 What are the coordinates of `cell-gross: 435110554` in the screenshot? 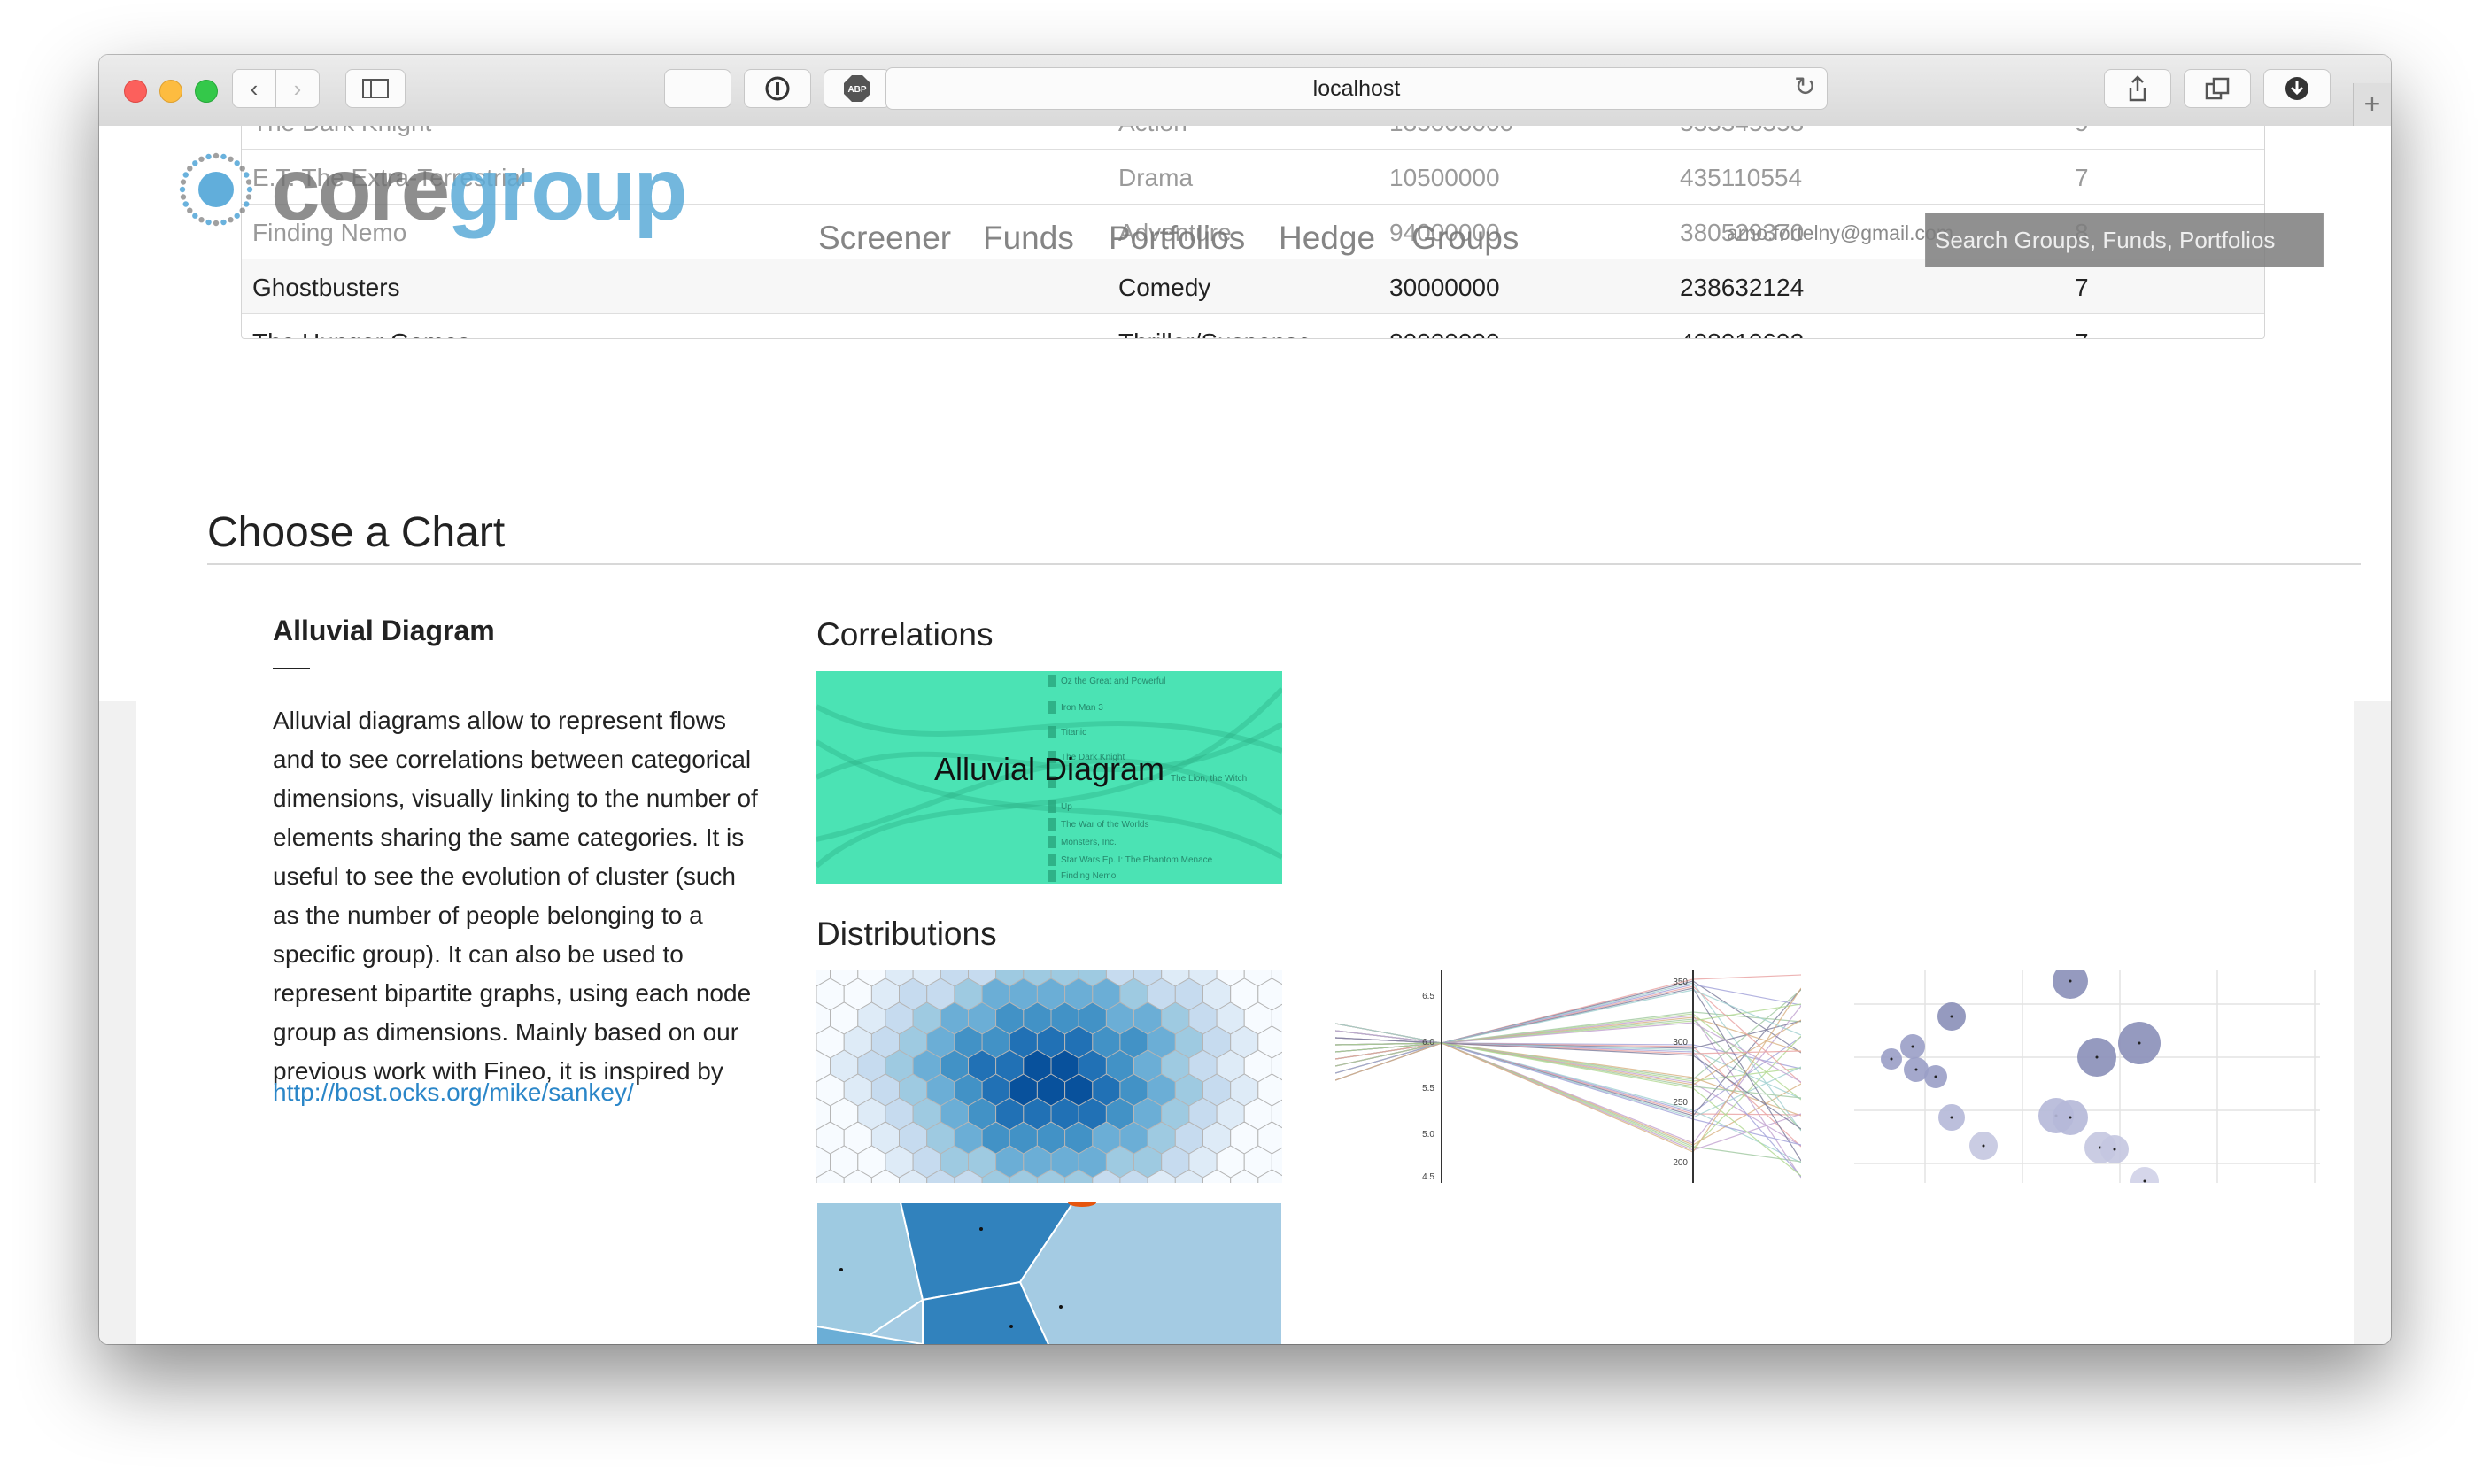 It's located at (1741, 177).